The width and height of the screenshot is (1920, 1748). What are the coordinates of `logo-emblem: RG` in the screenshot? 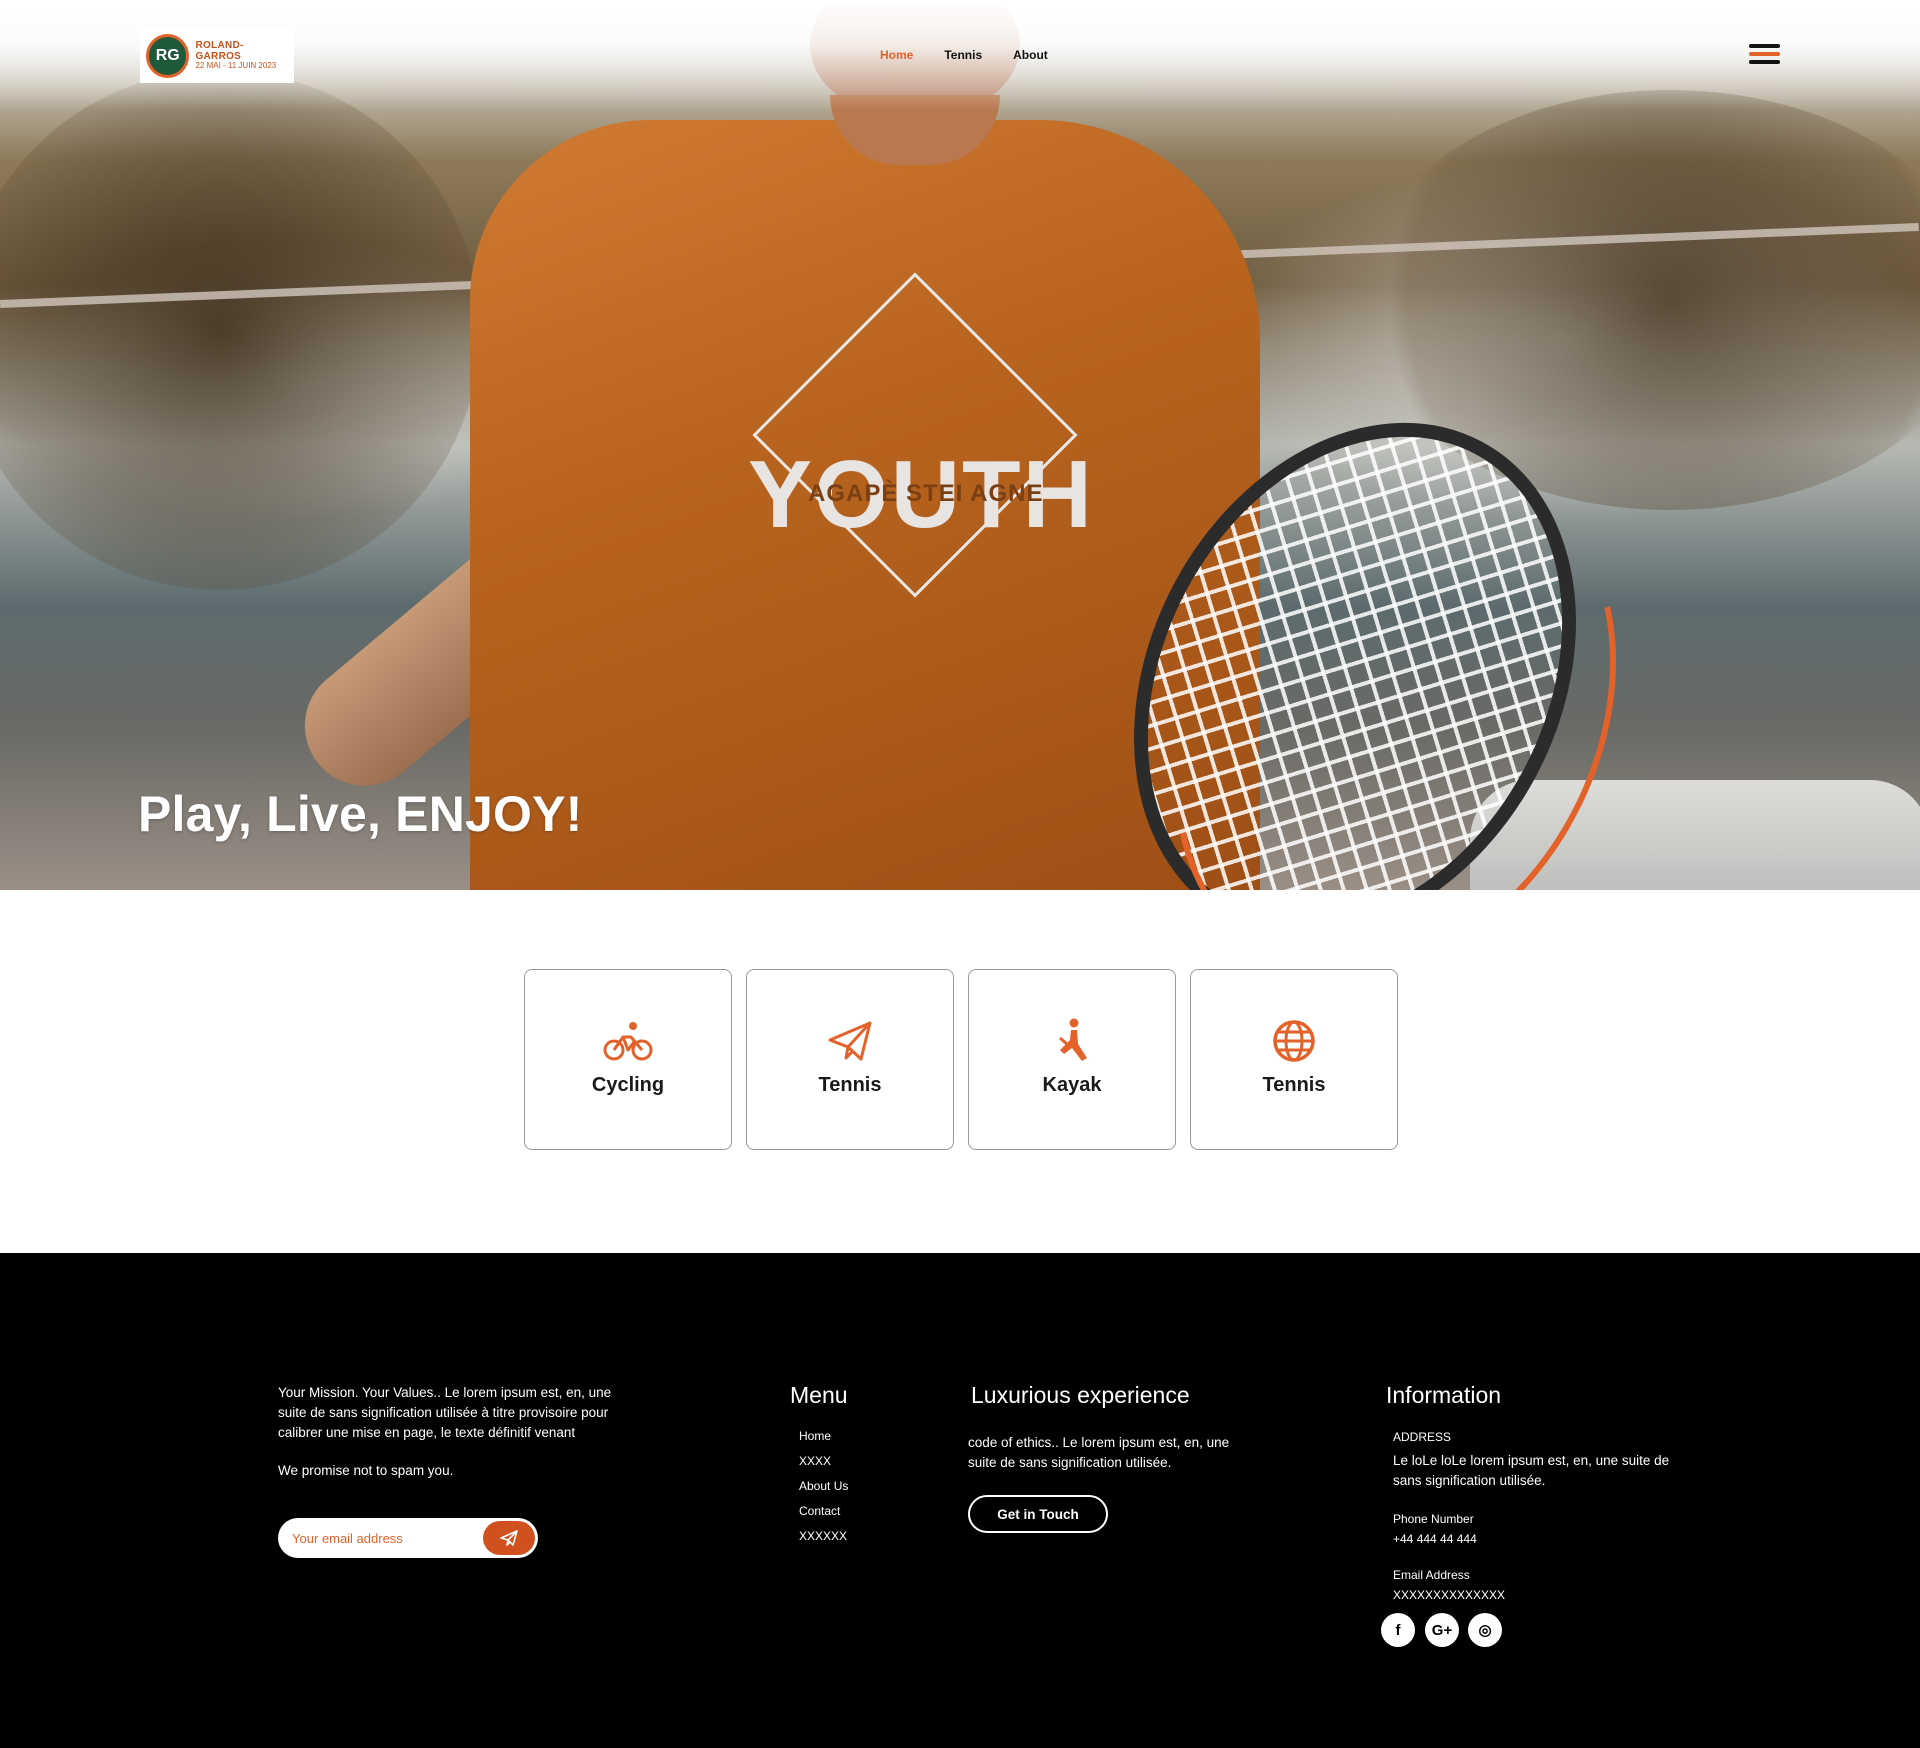 It's located at (168, 55).